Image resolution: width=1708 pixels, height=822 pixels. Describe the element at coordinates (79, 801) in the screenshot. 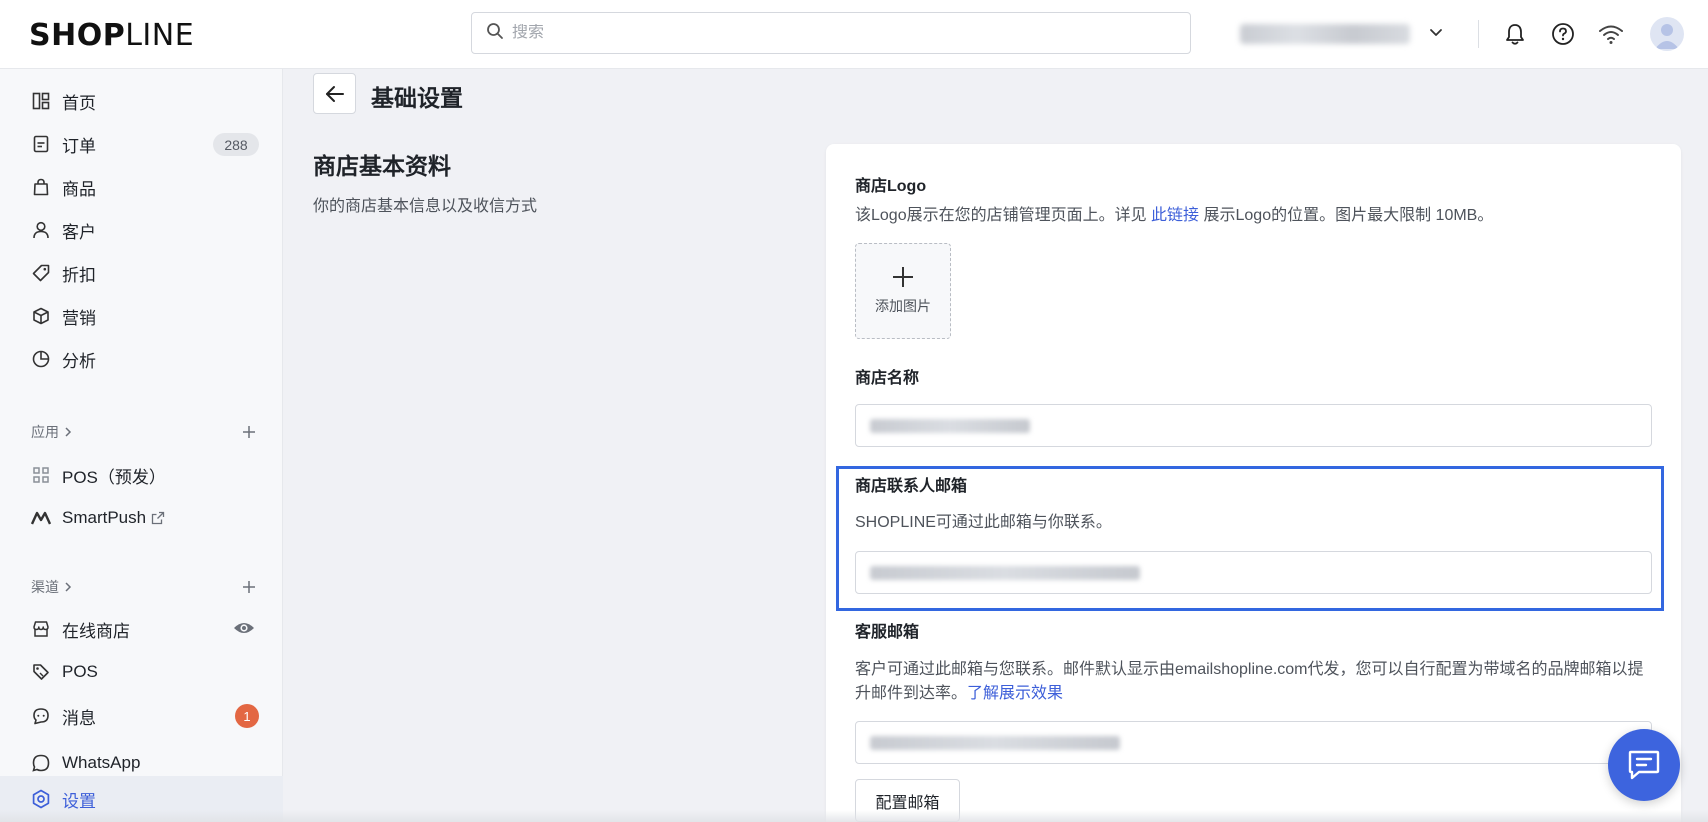

I see `sidebar-item-label: 设置` at that location.